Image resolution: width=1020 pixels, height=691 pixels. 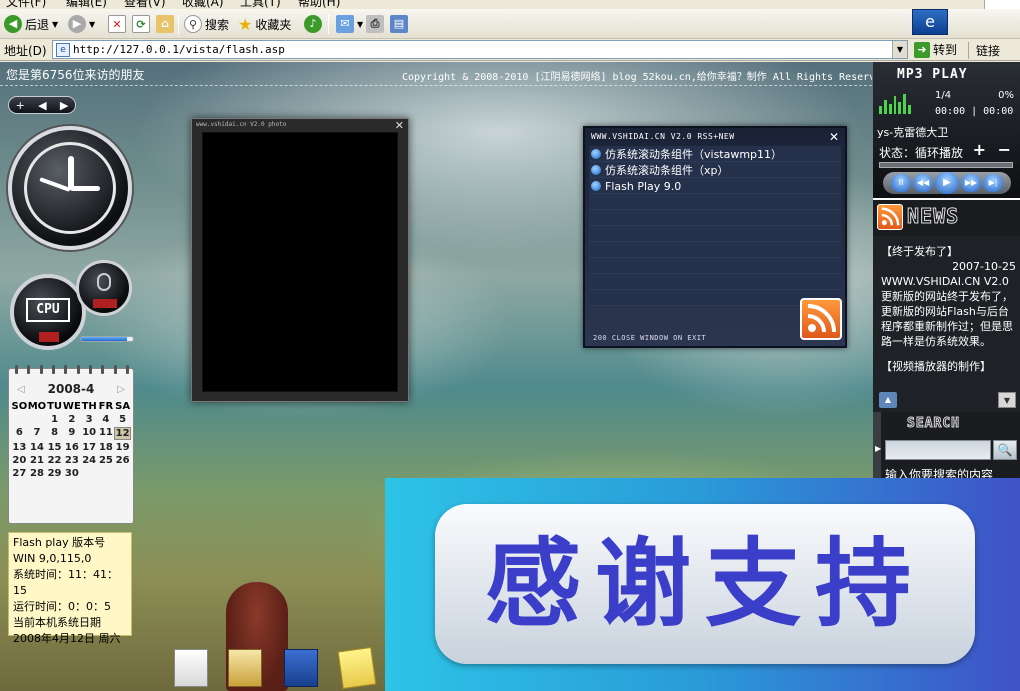 What do you see at coordinates (81, 24) in the screenshot?
I see `forward-button: ▶ ▼` at bounding box center [81, 24].